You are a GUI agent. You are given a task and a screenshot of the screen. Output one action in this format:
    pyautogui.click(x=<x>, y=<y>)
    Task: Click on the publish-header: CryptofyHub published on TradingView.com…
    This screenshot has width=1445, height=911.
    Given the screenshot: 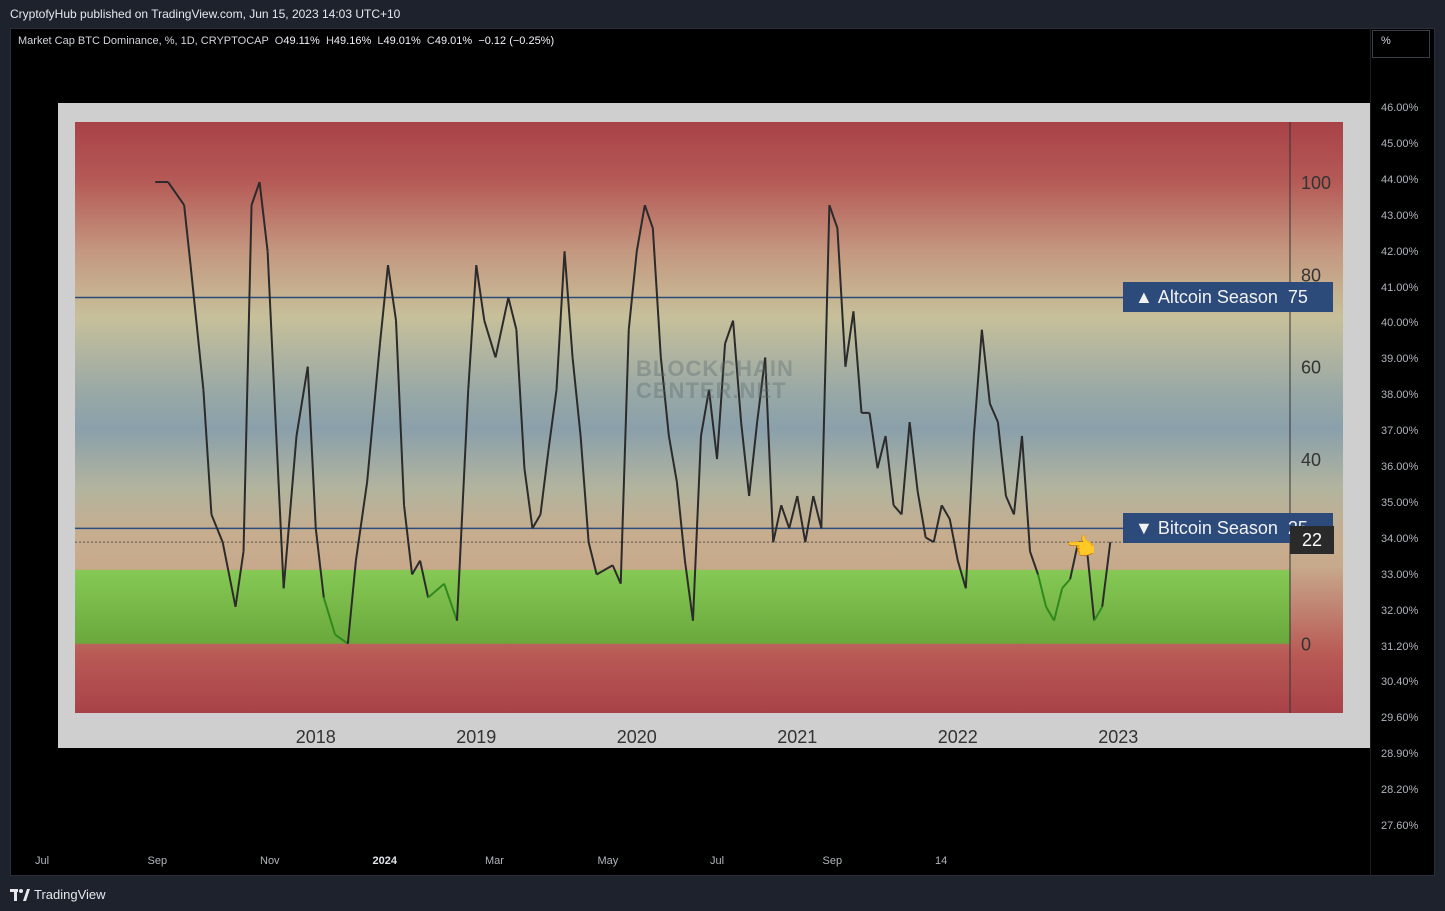 What is the action you would take?
    pyautogui.click(x=722, y=14)
    